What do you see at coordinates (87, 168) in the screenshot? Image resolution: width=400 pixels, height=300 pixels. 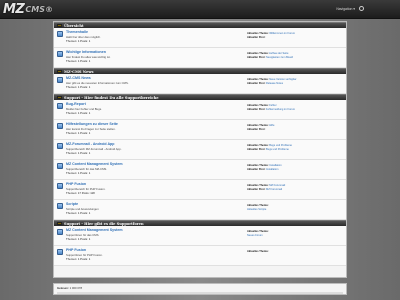 I see `forum-description: Supportbereich für das MZ-CMS.` at bounding box center [87, 168].